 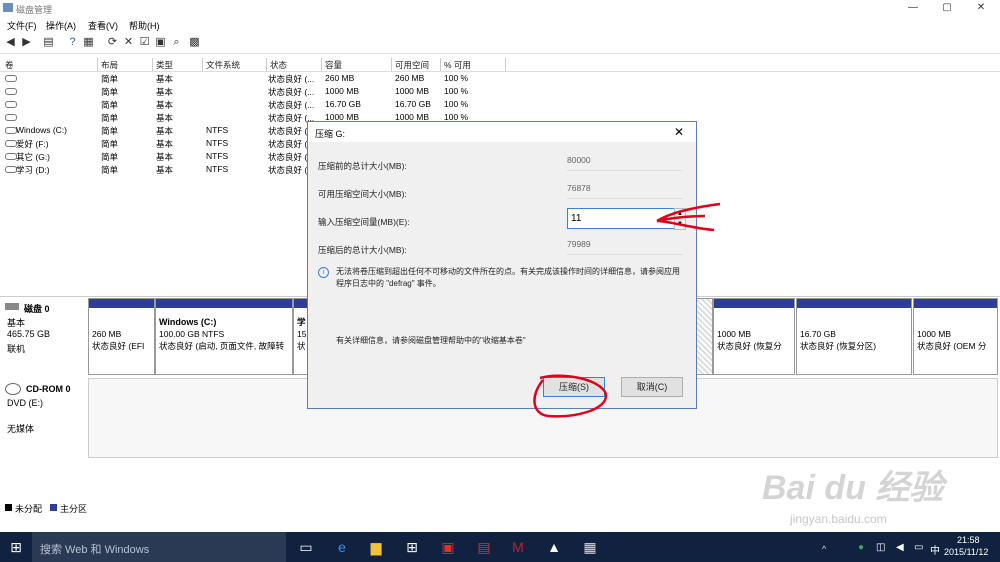 What do you see at coordinates (362, 194) in the screenshot?
I see `available-size-label: 可用压缩空间大小(MB):` at bounding box center [362, 194].